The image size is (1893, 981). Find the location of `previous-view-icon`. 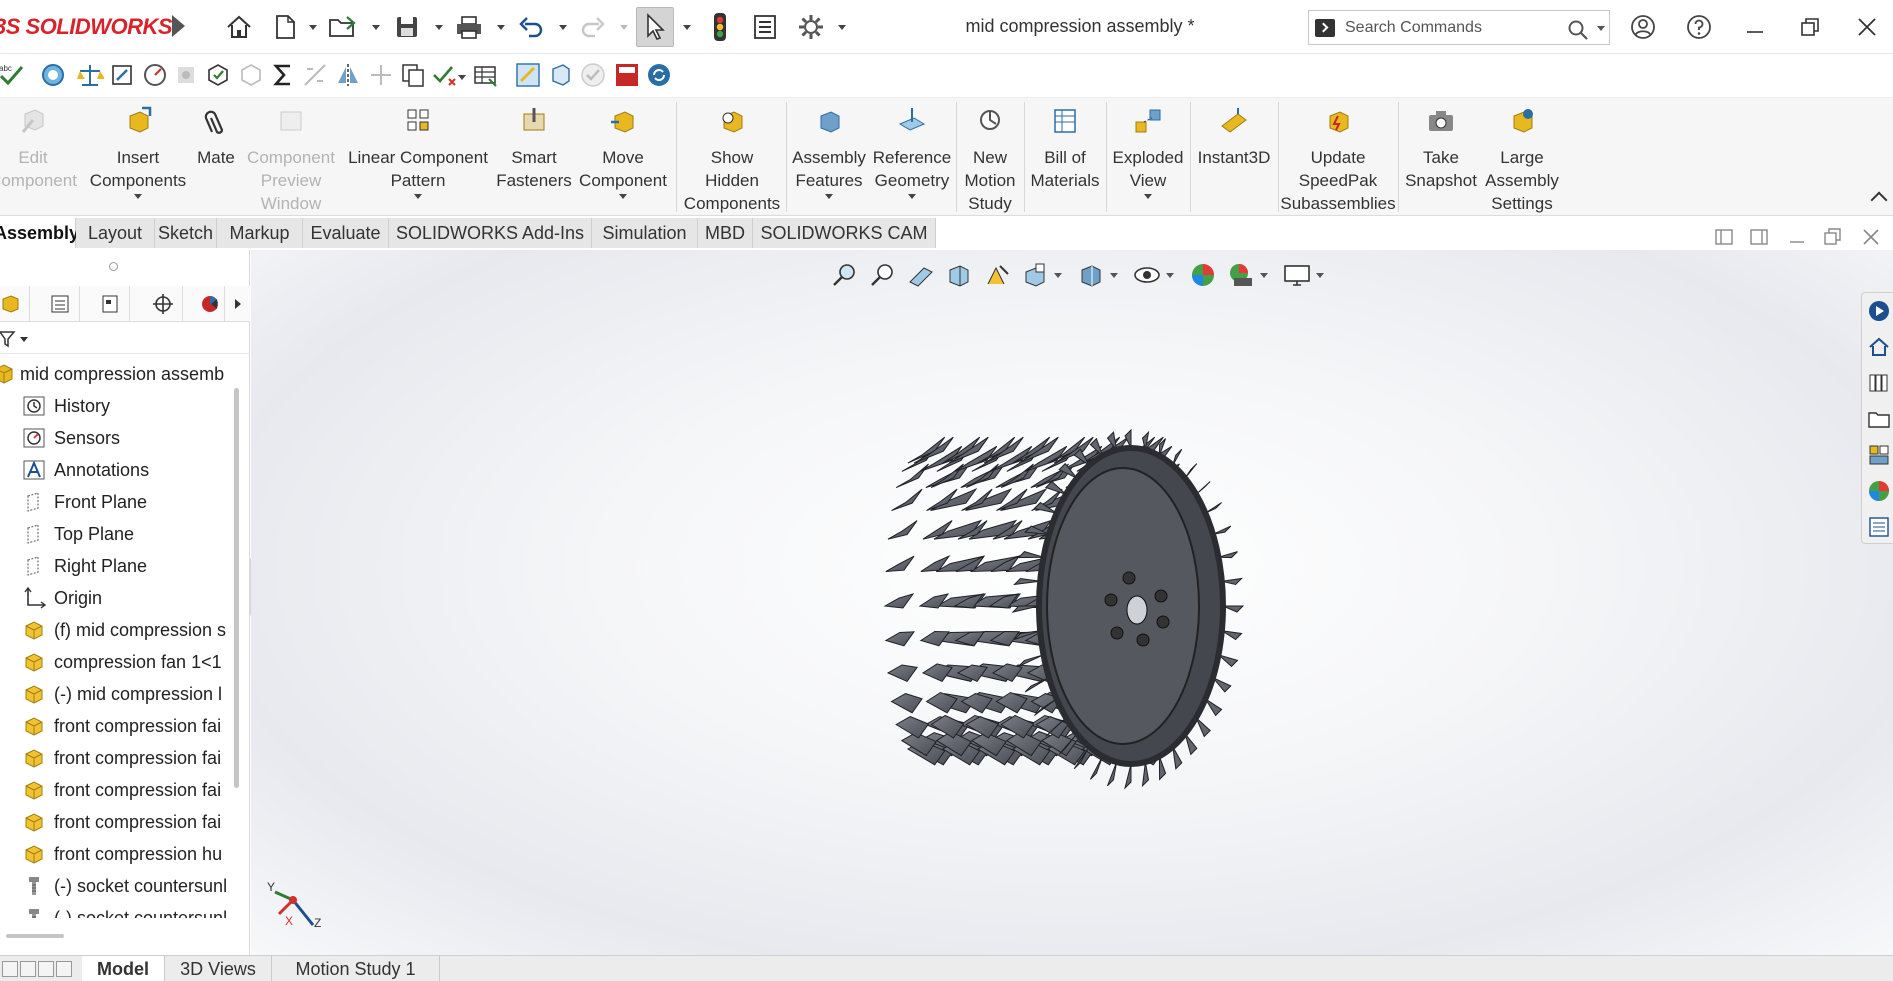

previous-view-icon is located at coordinates (921, 275).